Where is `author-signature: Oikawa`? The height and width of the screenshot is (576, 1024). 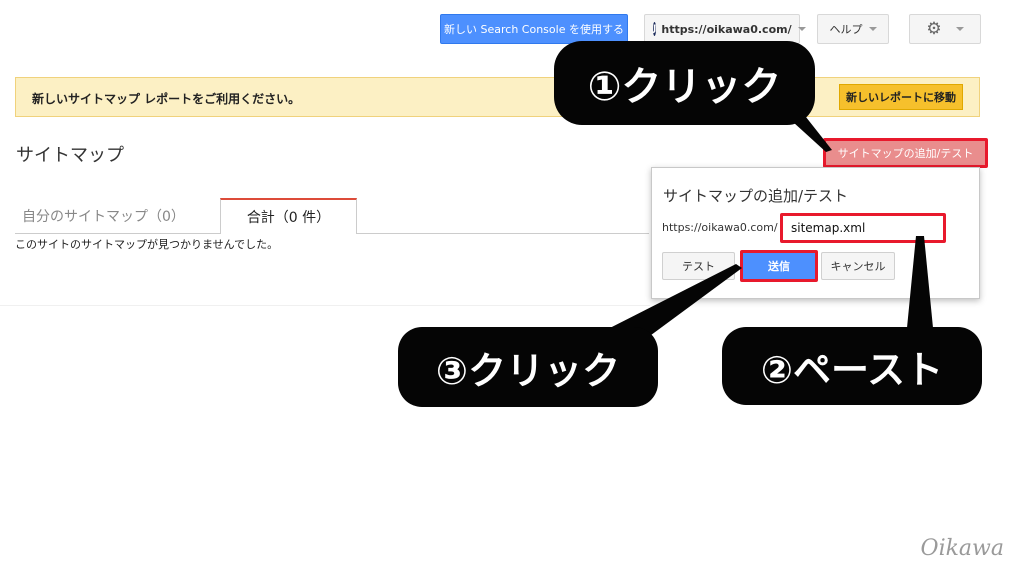 author-signature: Oikawa is located at coordinates (962, 548).